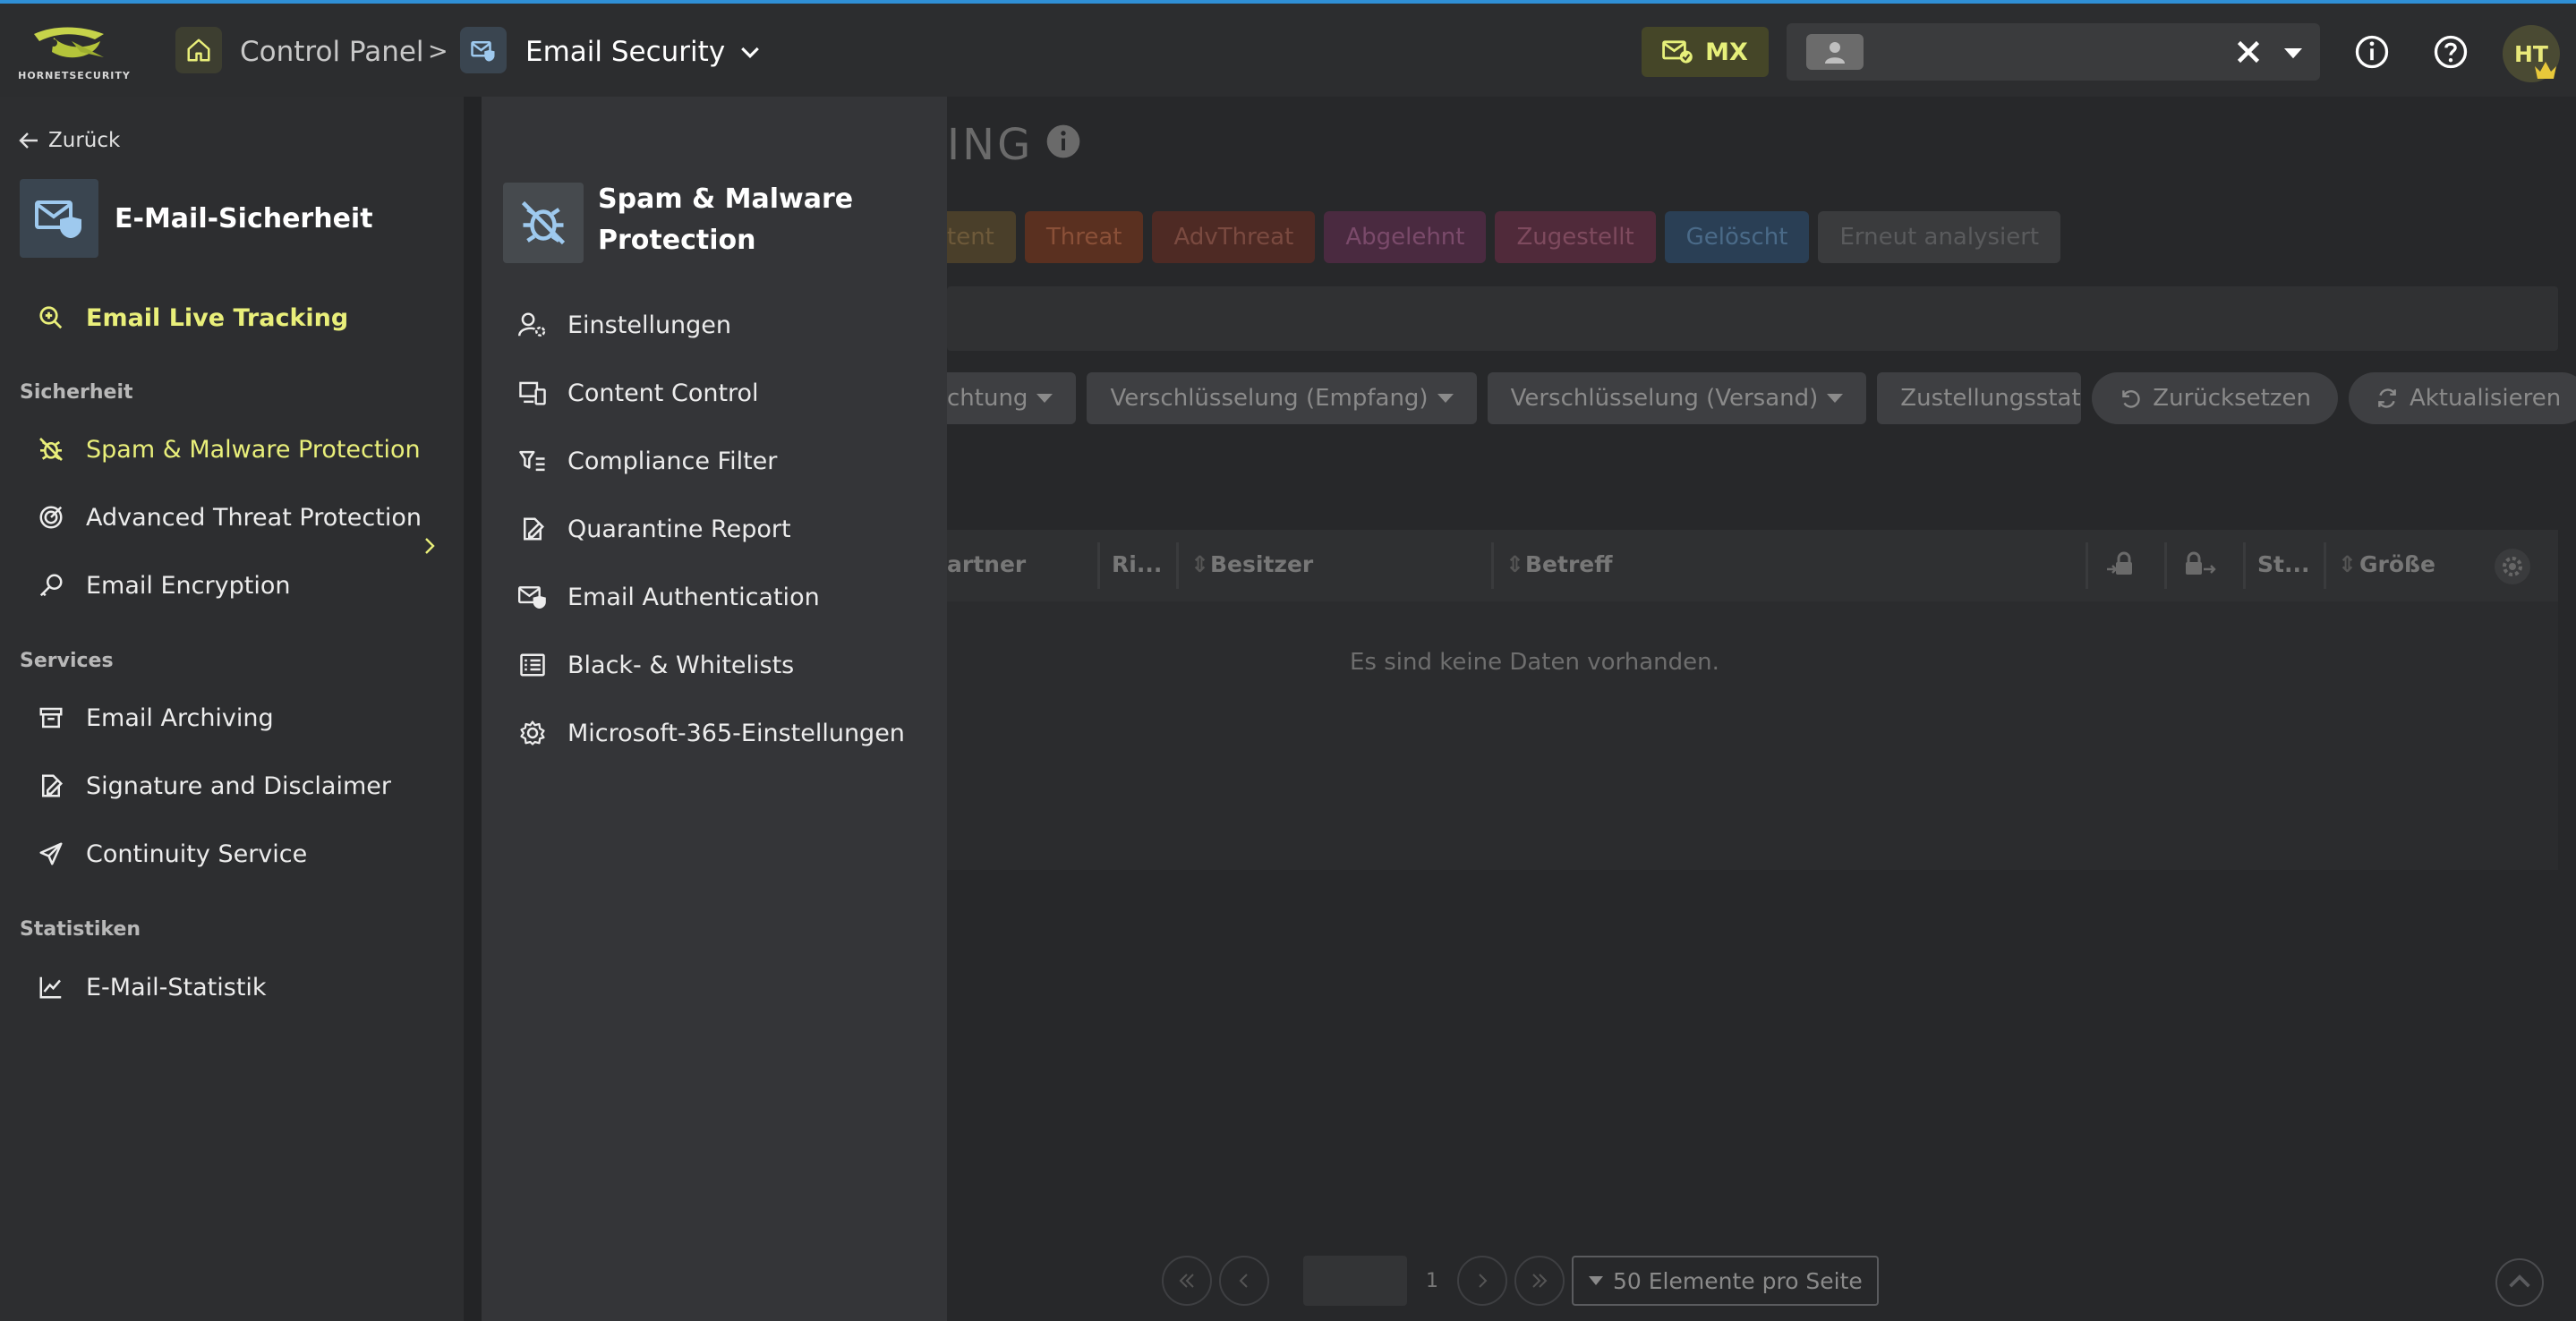  What do you see at coordinates (473, 709) in the screenshot?
I see `sidebar-divider` at bounding box center [473, 709].